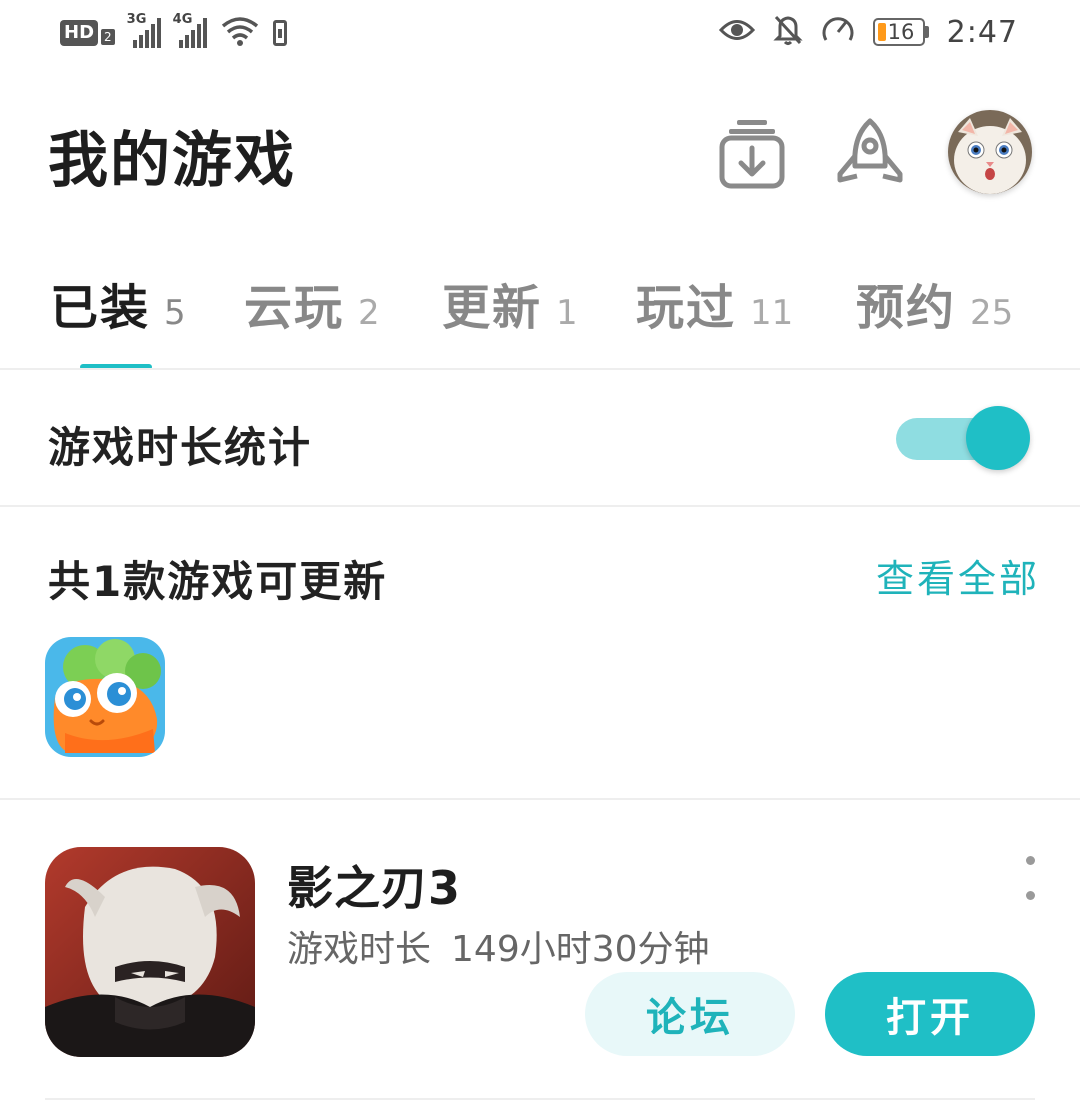 This screenshot has height=1119, width=1080. What do you see at coordinates (1030, 878) in the screenshot?
I see `more-options-icon` at bounding box center [1030, 878].